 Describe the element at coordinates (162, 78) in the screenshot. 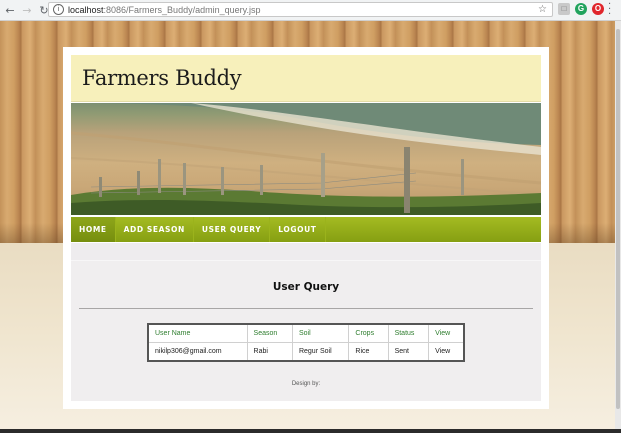

I see `site-title: Farmers Buddy` at that location.